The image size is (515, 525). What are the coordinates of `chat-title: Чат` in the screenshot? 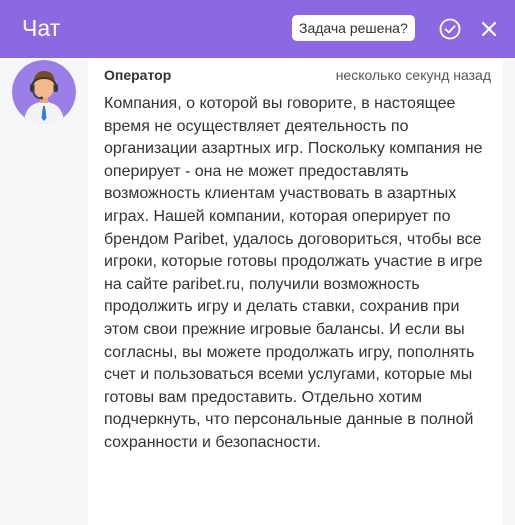 It's located at (41, 28).